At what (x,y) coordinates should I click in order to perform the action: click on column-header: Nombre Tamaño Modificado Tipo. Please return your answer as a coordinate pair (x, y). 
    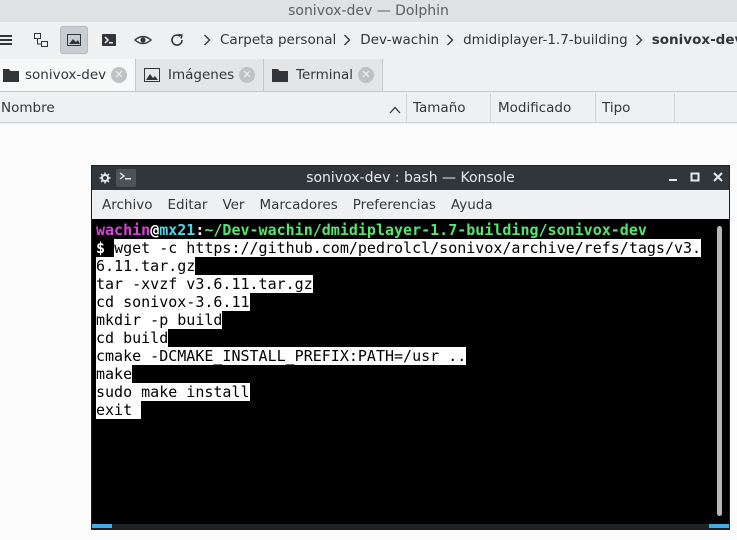
    Looking at the image, I should click on (368, 108).